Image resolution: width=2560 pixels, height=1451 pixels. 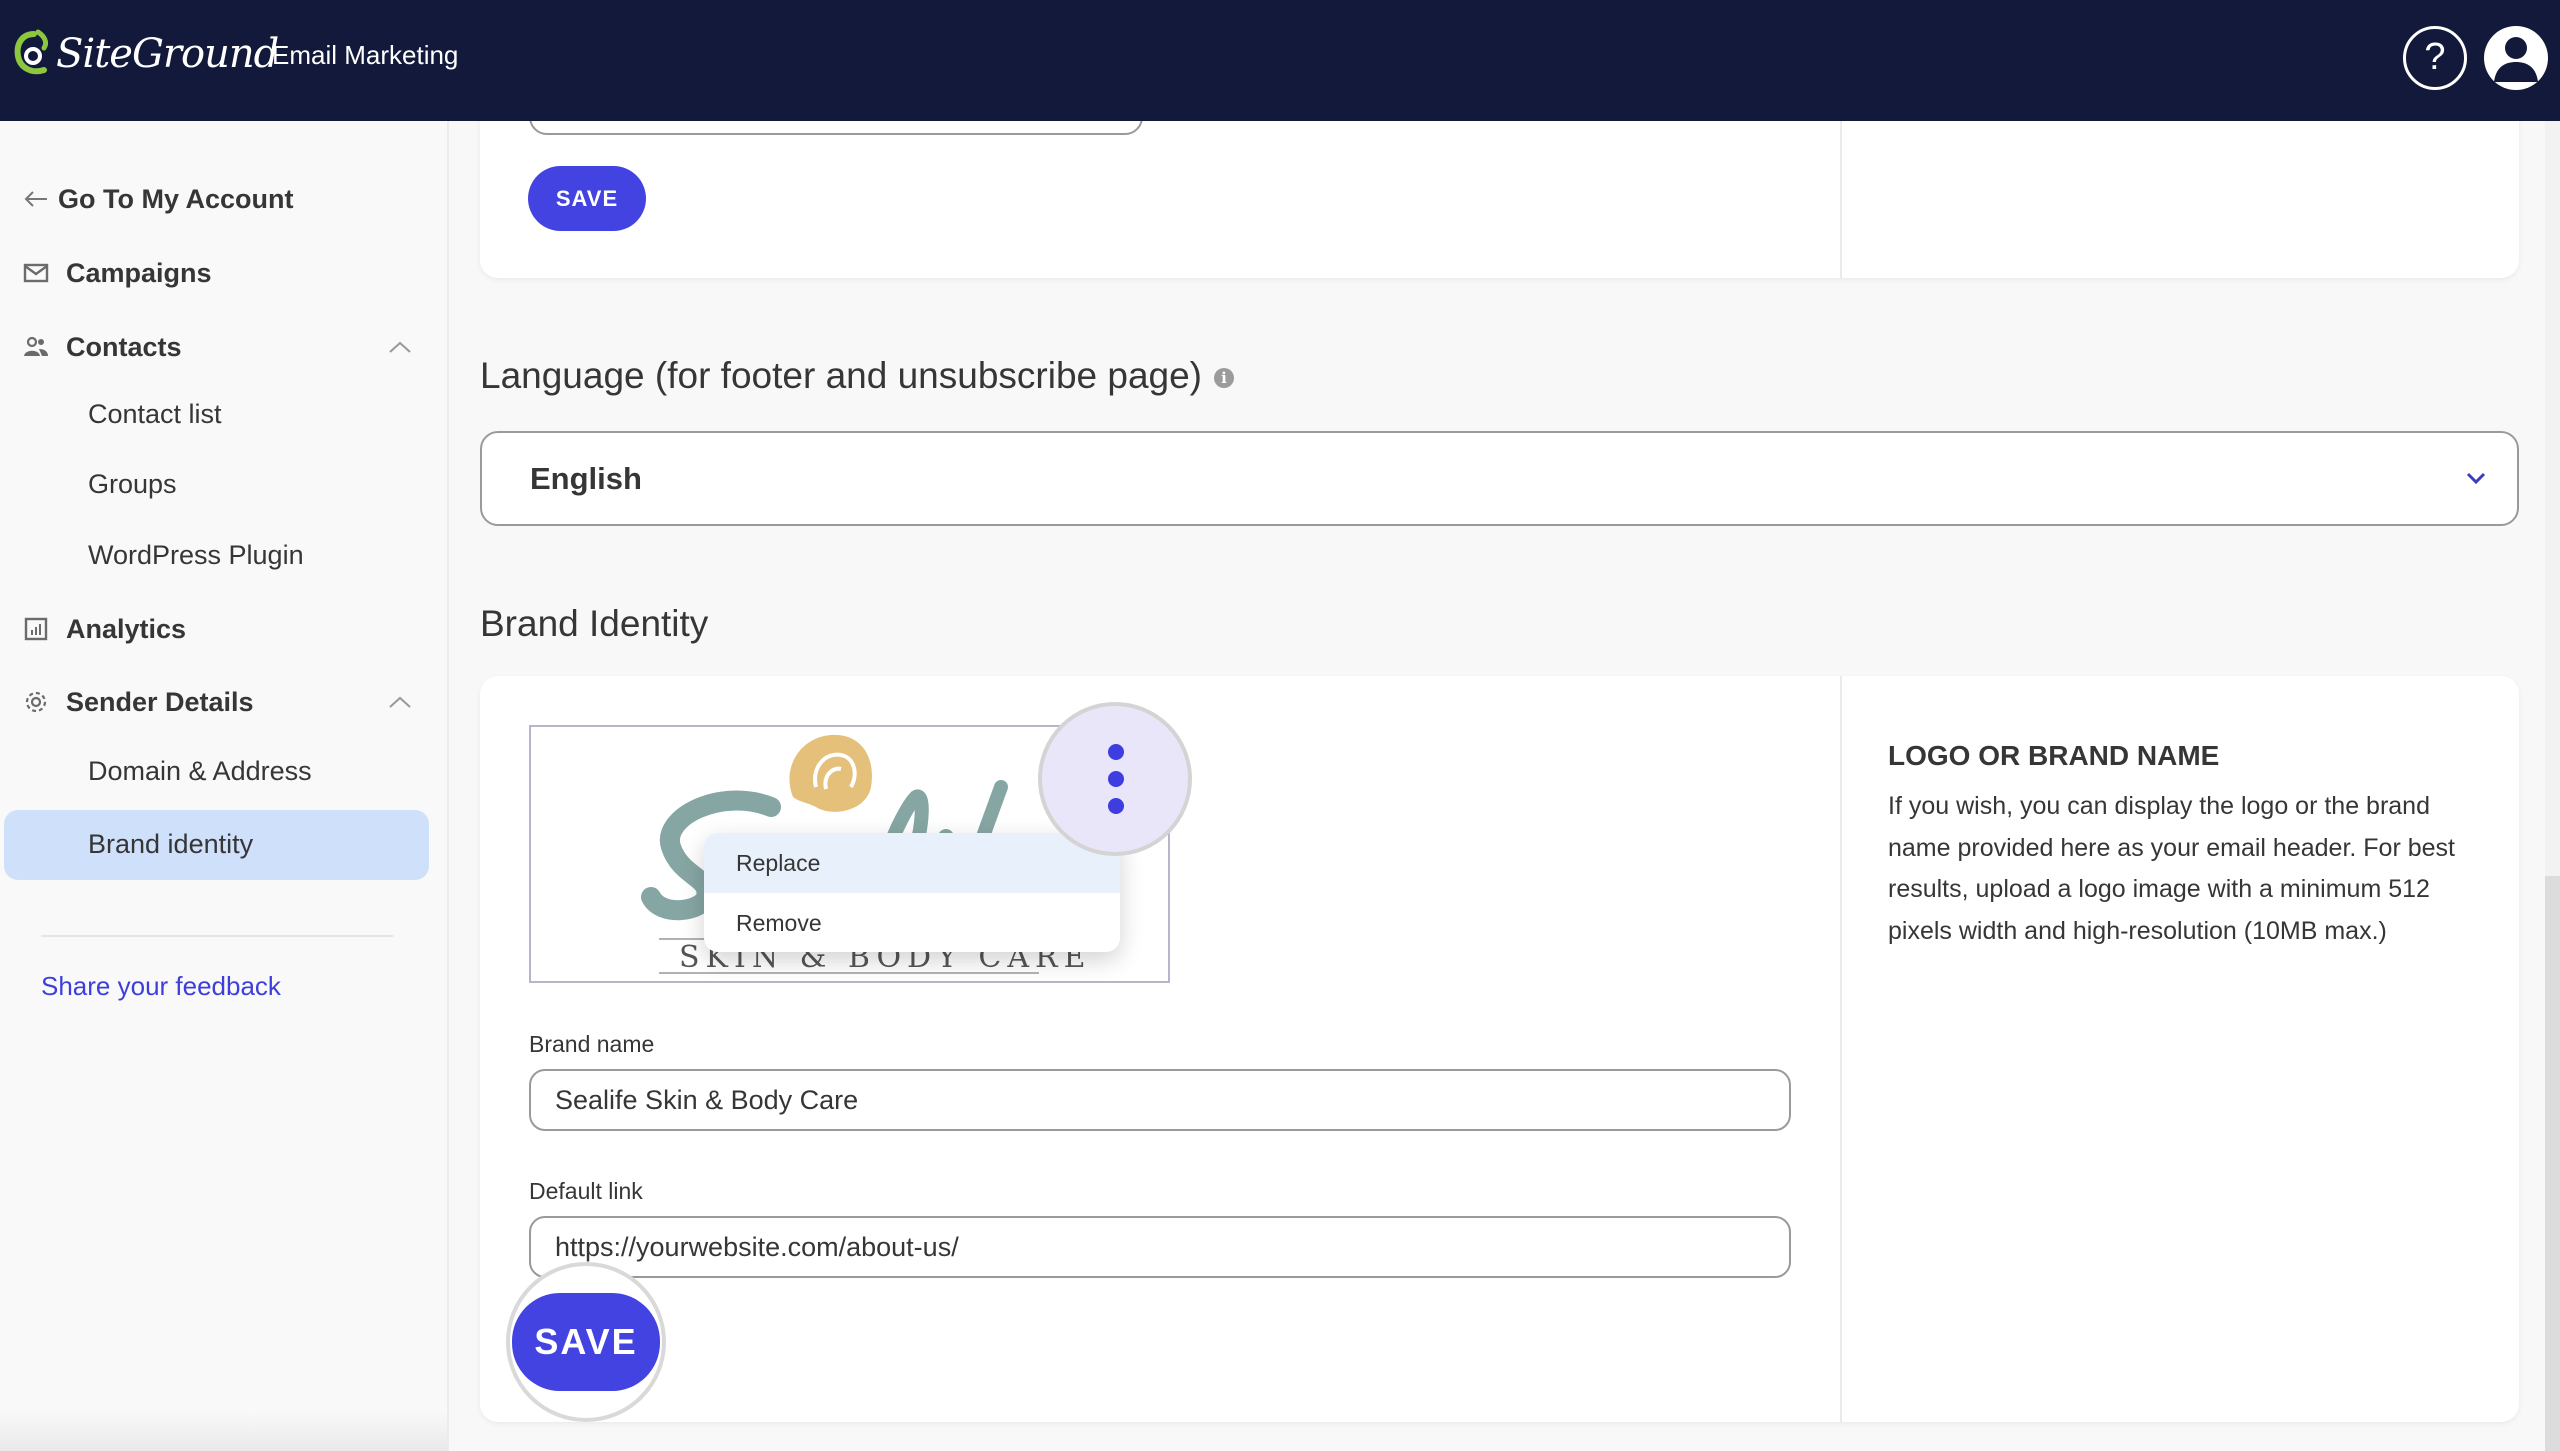 I want to click on logo-text: SiteGround, so click(x=167, y=54).